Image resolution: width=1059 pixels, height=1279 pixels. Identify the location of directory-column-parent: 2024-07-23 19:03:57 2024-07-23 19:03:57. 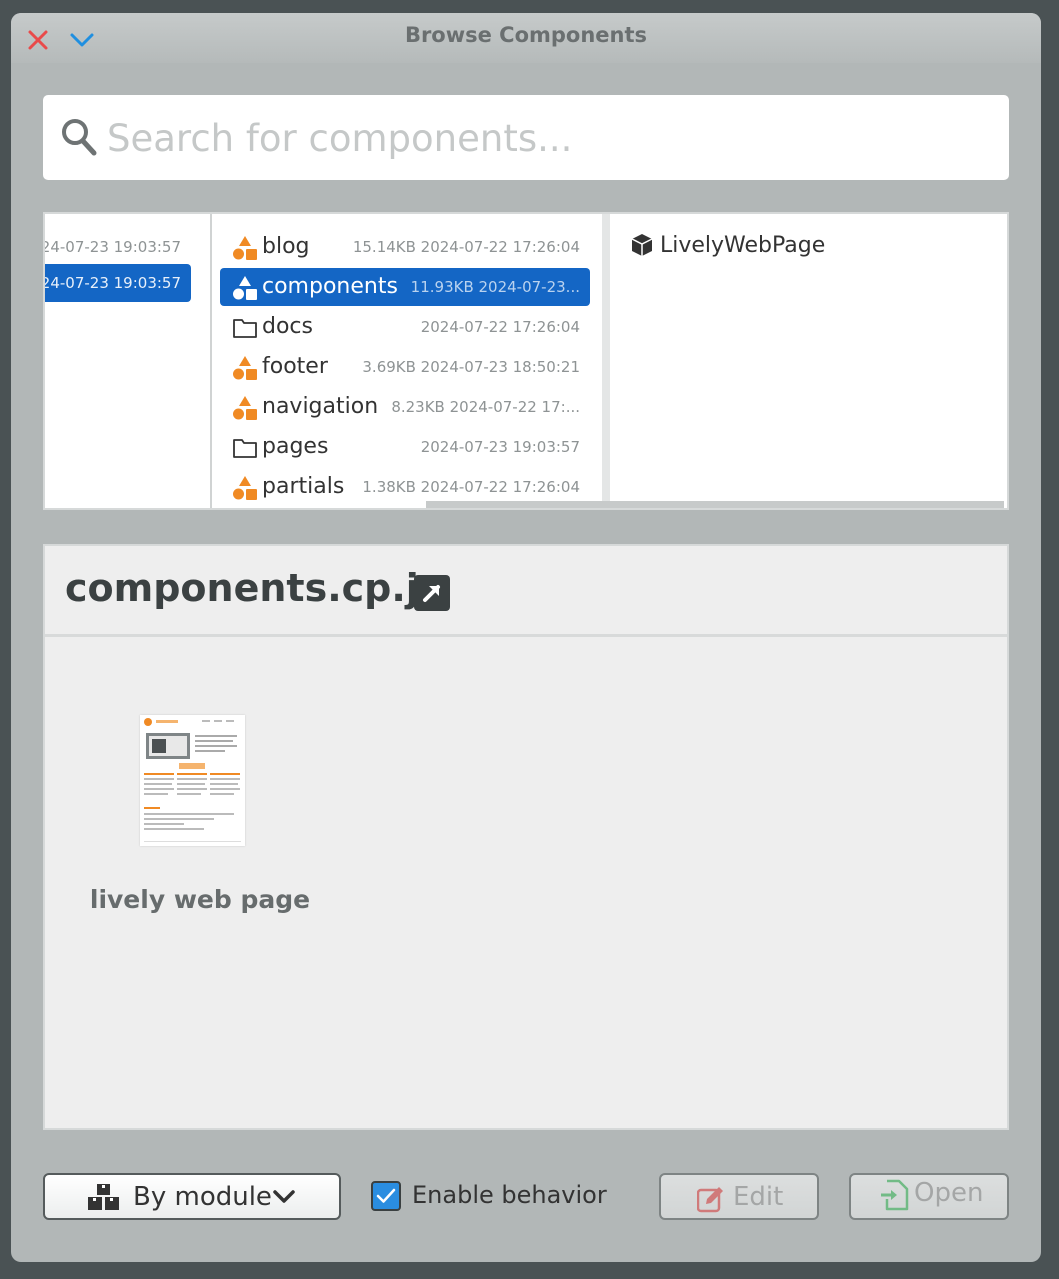
(128, 361).